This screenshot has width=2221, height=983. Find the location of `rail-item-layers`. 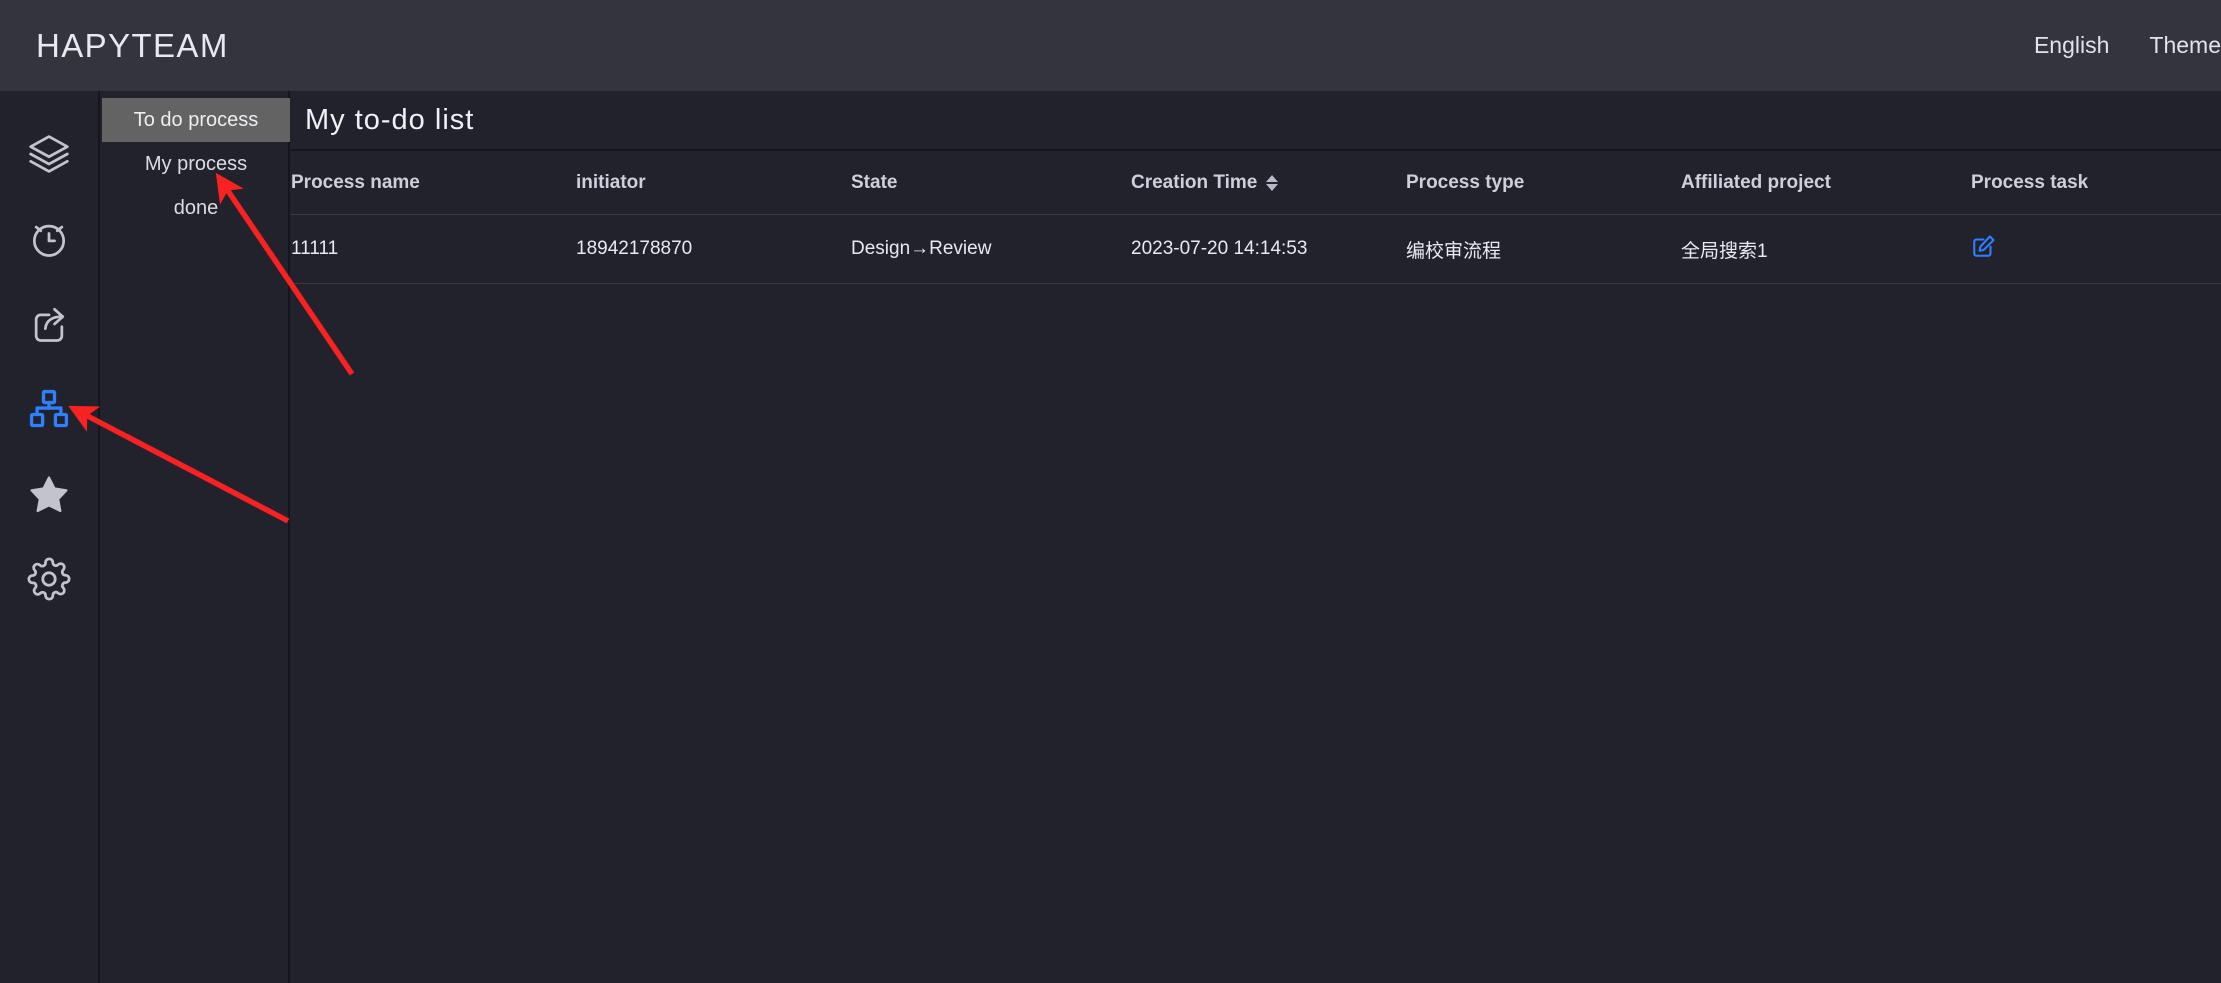

rail-item-layers is located at coordinates (49, 153).